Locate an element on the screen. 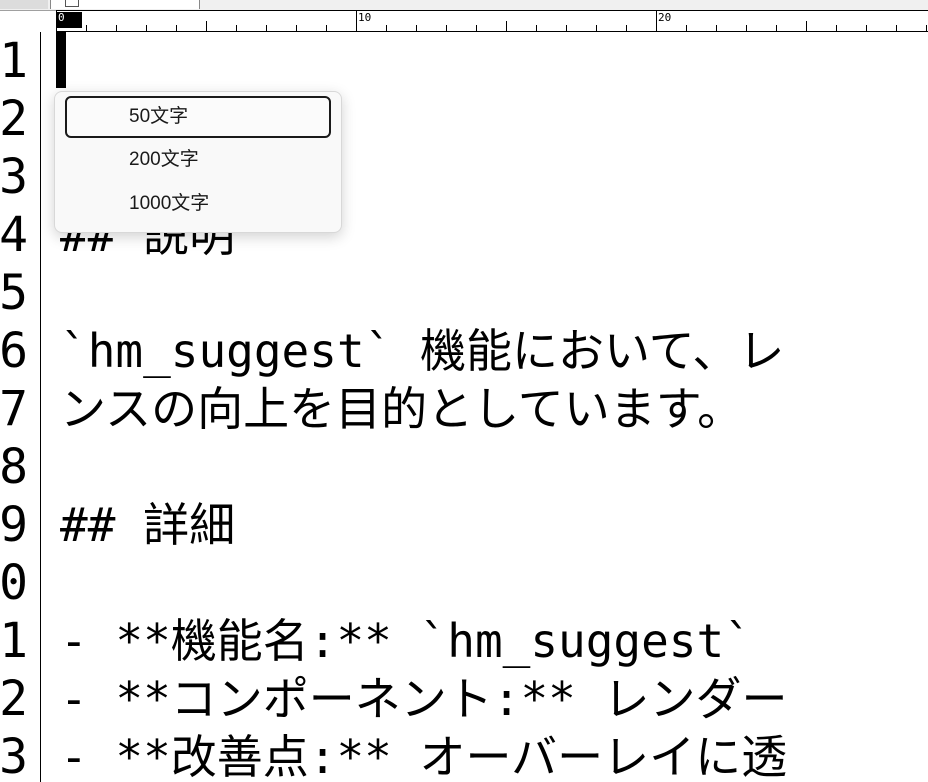 The image size is (928, 782). ruler-label-10: 10 is located at coordinates (365, 17).